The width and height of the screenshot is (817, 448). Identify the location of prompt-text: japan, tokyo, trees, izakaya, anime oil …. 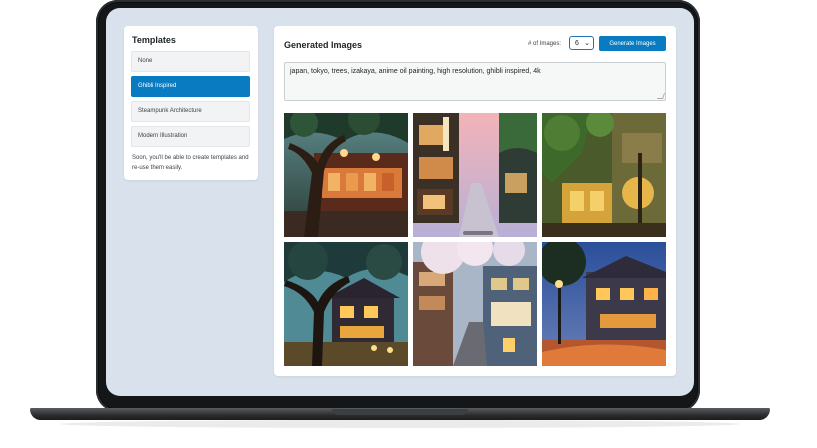
(415, 71).